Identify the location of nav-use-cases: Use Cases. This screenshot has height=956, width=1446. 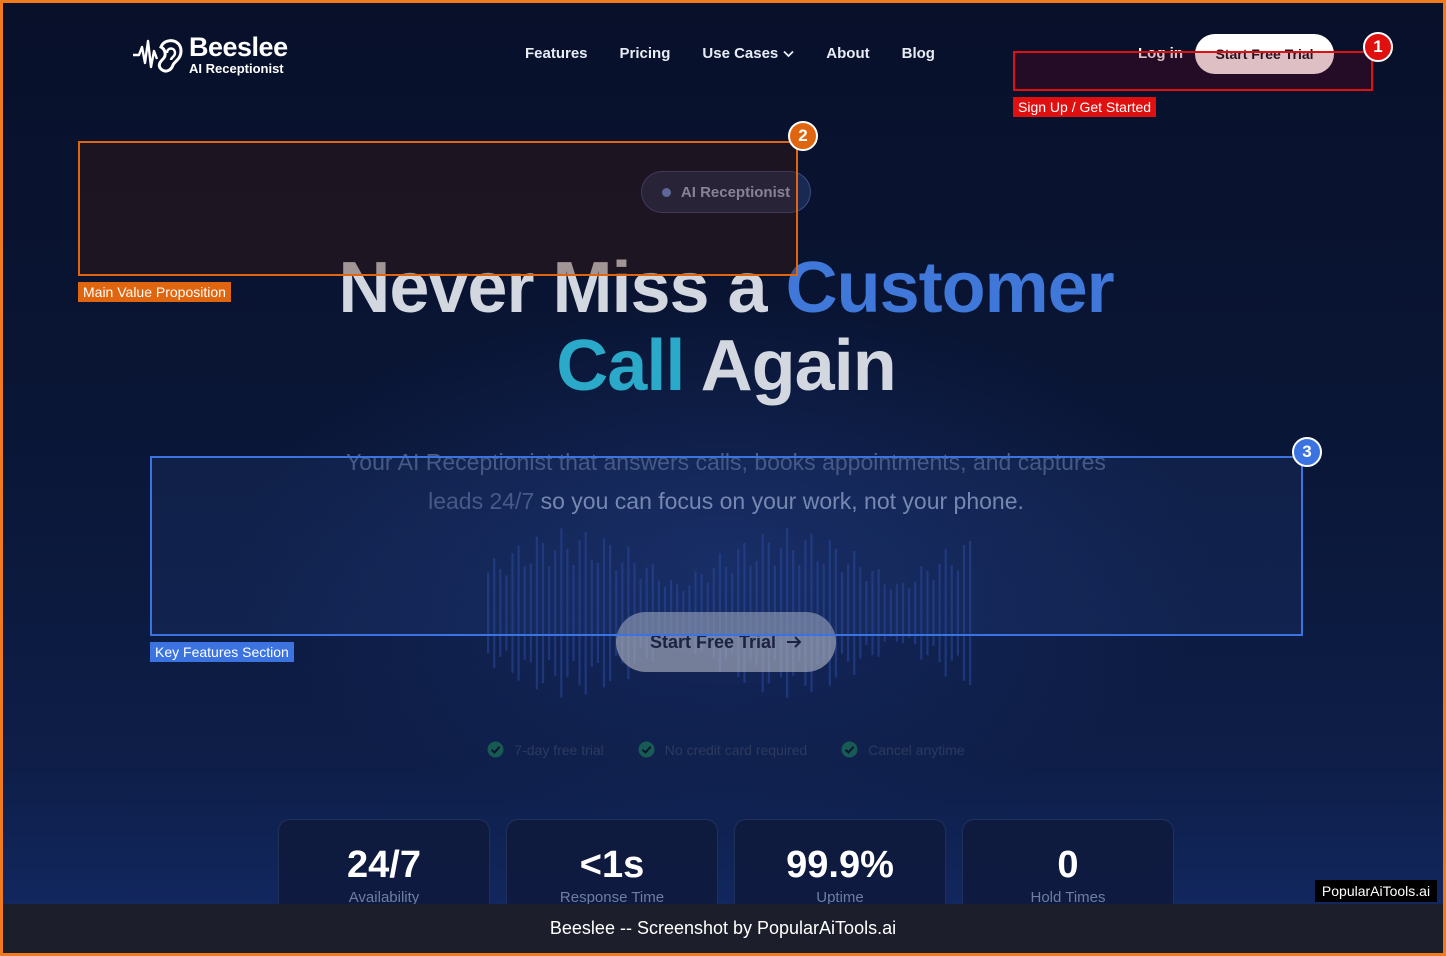
(748, 53).